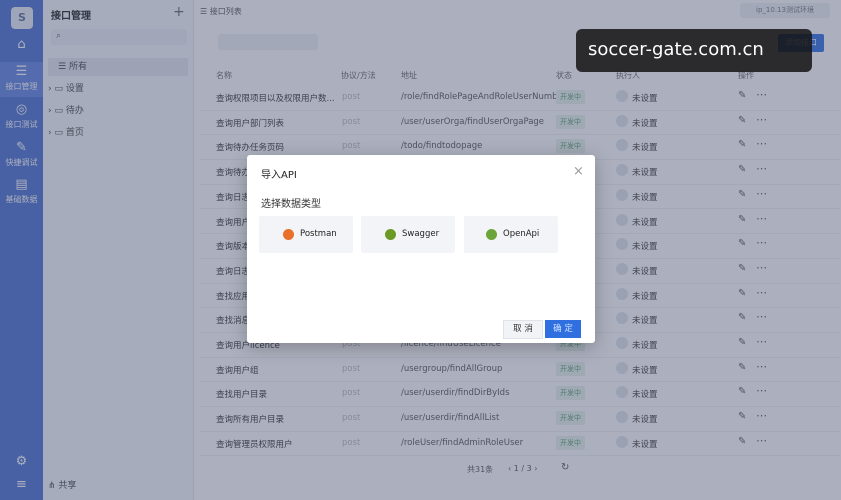 Image resolution: width=841 pixels, height=500 pixels. What do you see at coordinates (521, 234) in the screenshot?
I see `option-label: OpenApi` at bounding box center [521, 234].